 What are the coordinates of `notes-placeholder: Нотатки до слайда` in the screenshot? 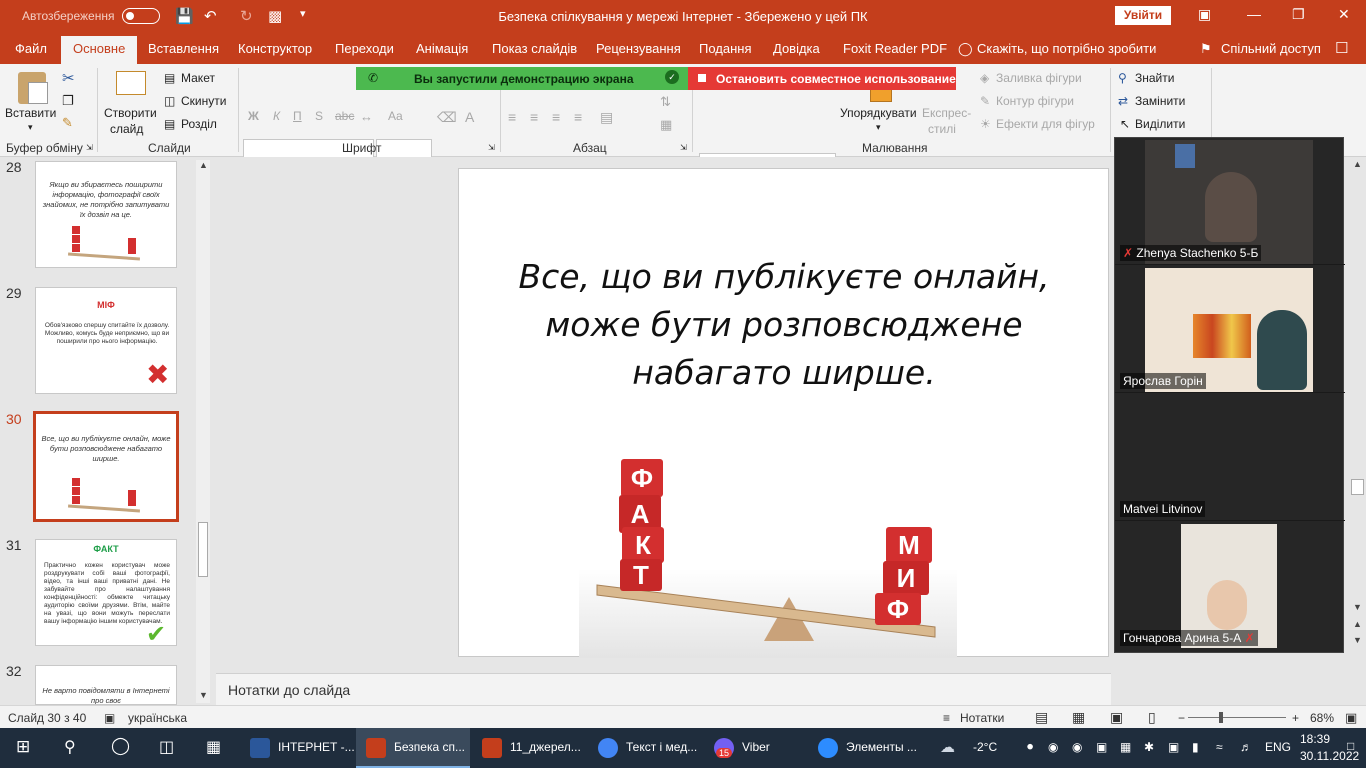 It's located at (289, 690).